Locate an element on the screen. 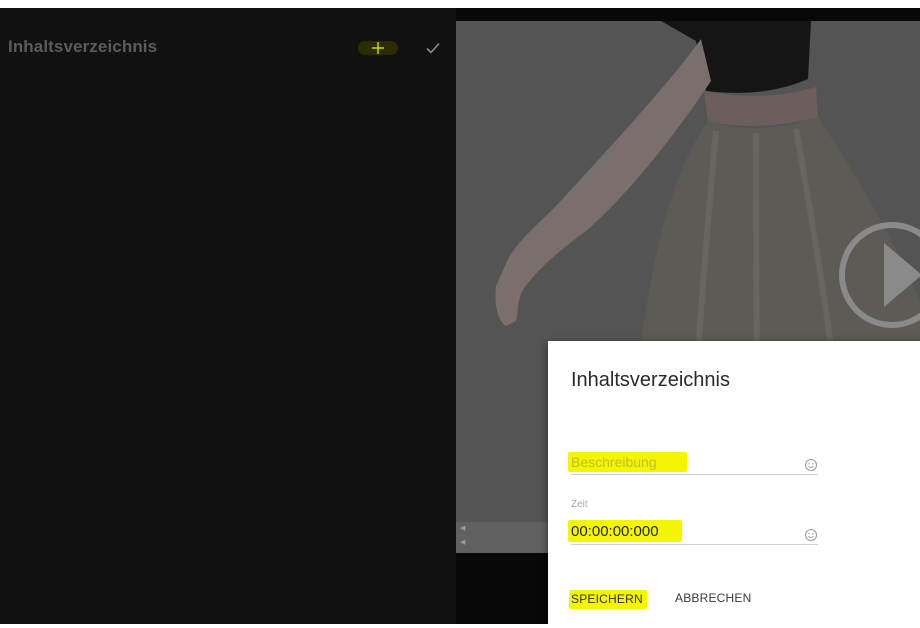 This screenshot has width=920, height=628. add-chapter-button is located at coordinates (378, 48).